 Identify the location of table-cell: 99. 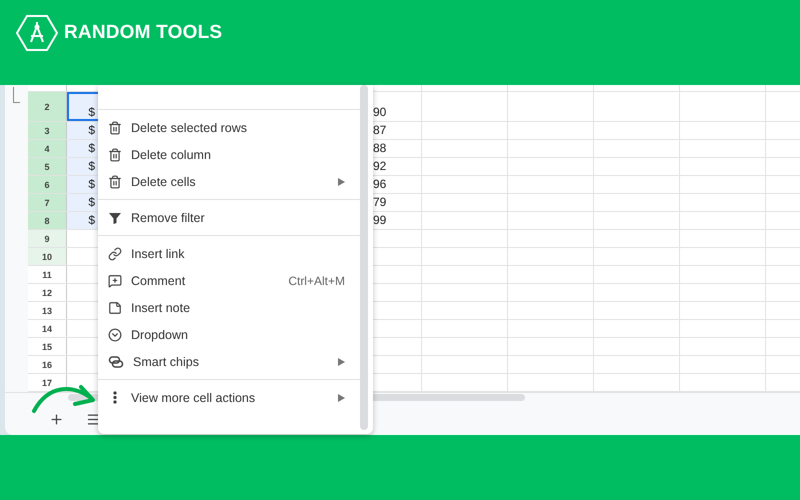
(397, 220).